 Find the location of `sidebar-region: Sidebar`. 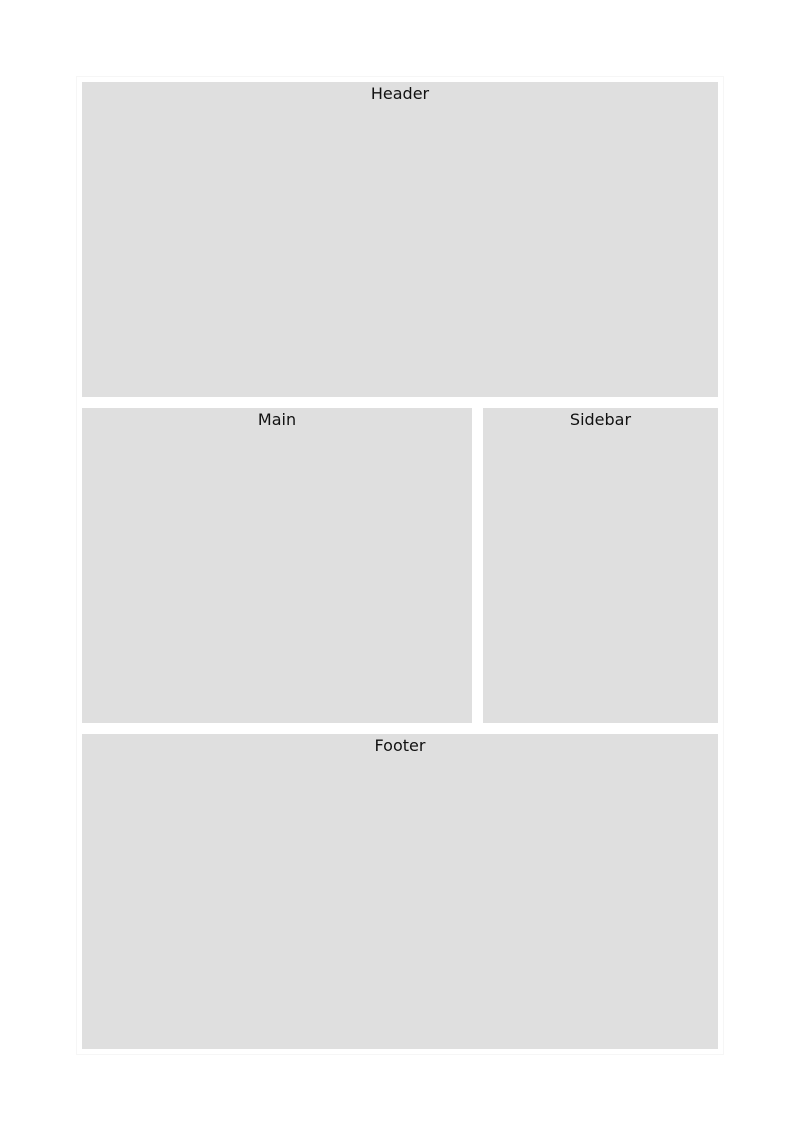

sidebar-region: Sidebar is located at coordinates (600, 565).